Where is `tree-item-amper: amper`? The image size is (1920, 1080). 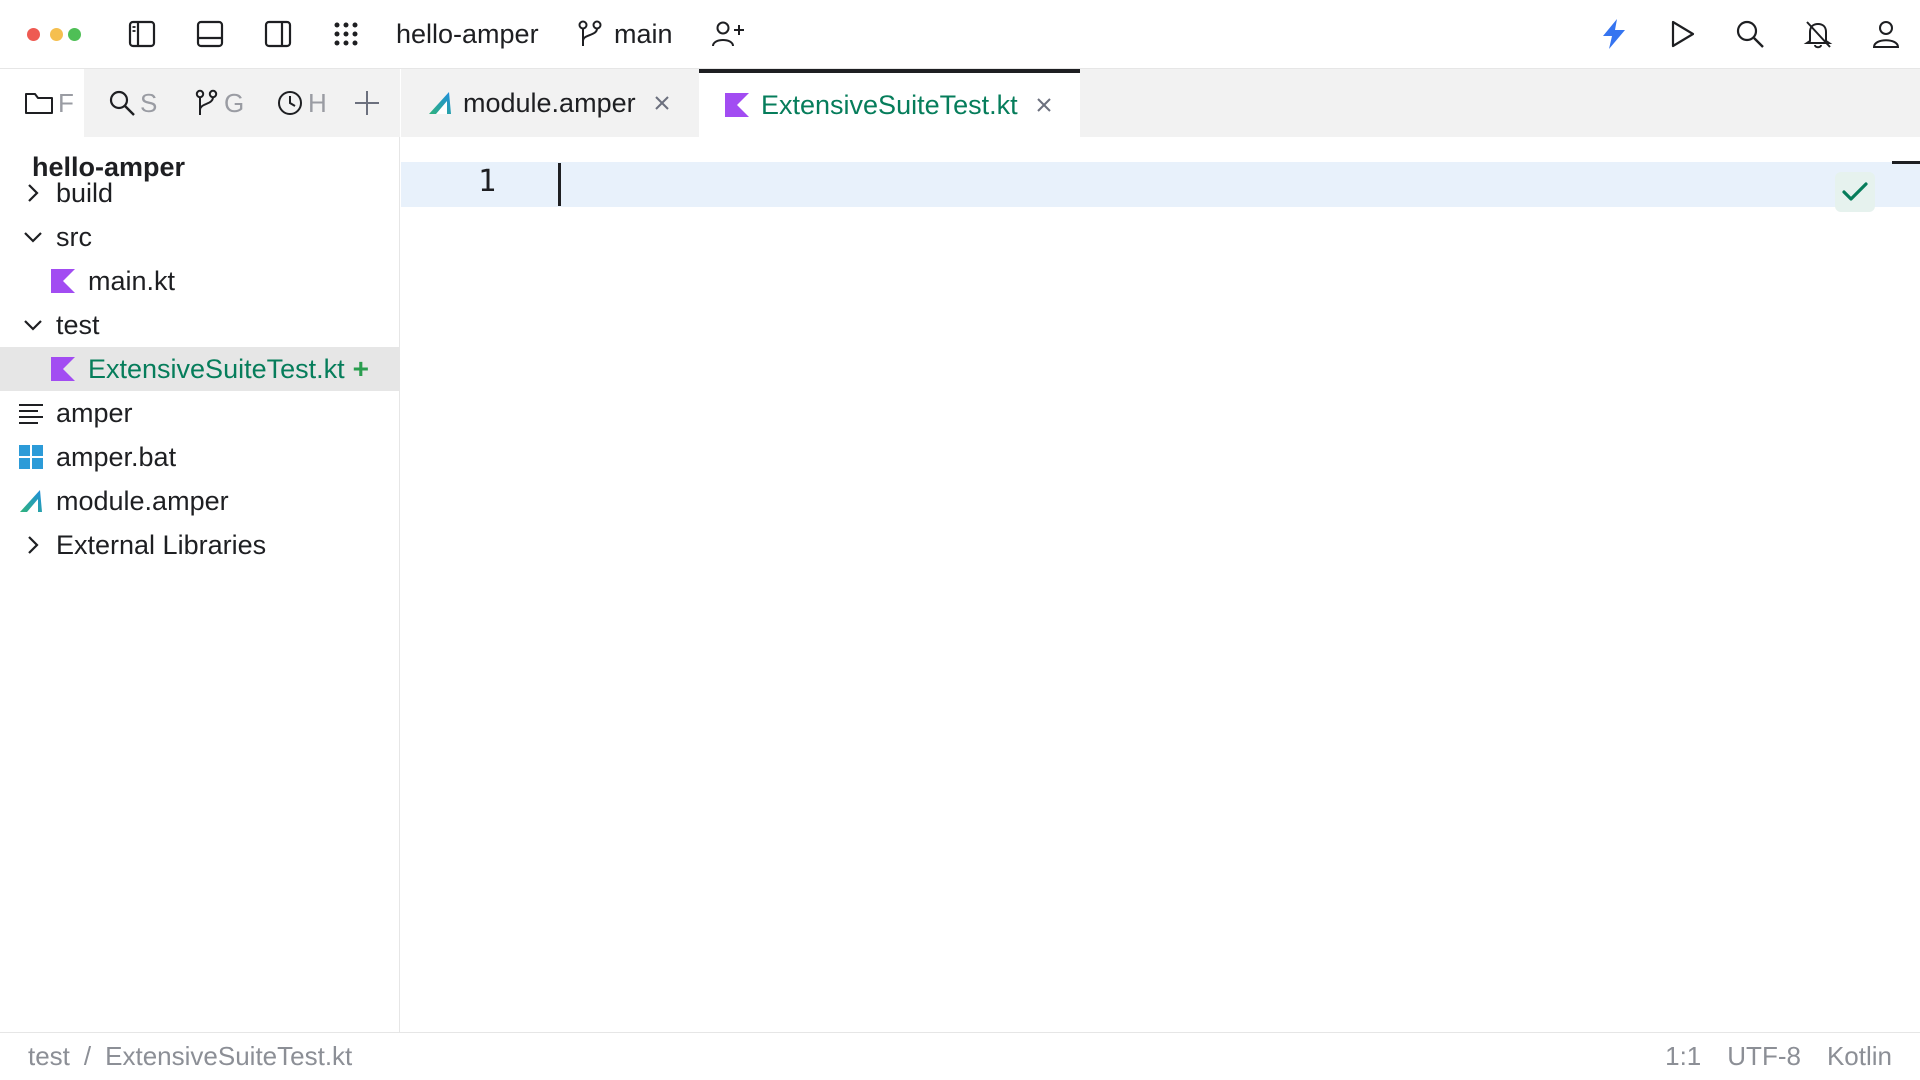 tree-item-amper: amper is located at coordinates (200, 413).